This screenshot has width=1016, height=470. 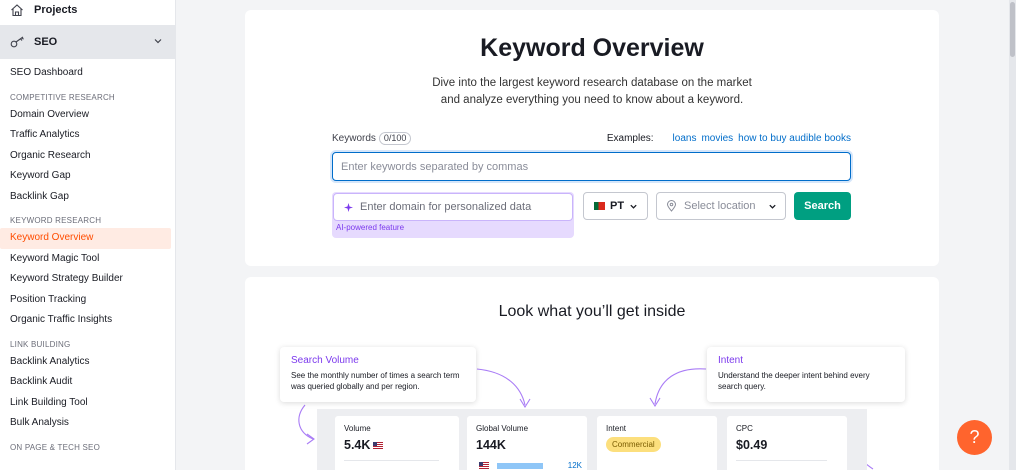 I want to click on sidebar-item-domain-overview: Domain Overview, so click(x=87, y=115).